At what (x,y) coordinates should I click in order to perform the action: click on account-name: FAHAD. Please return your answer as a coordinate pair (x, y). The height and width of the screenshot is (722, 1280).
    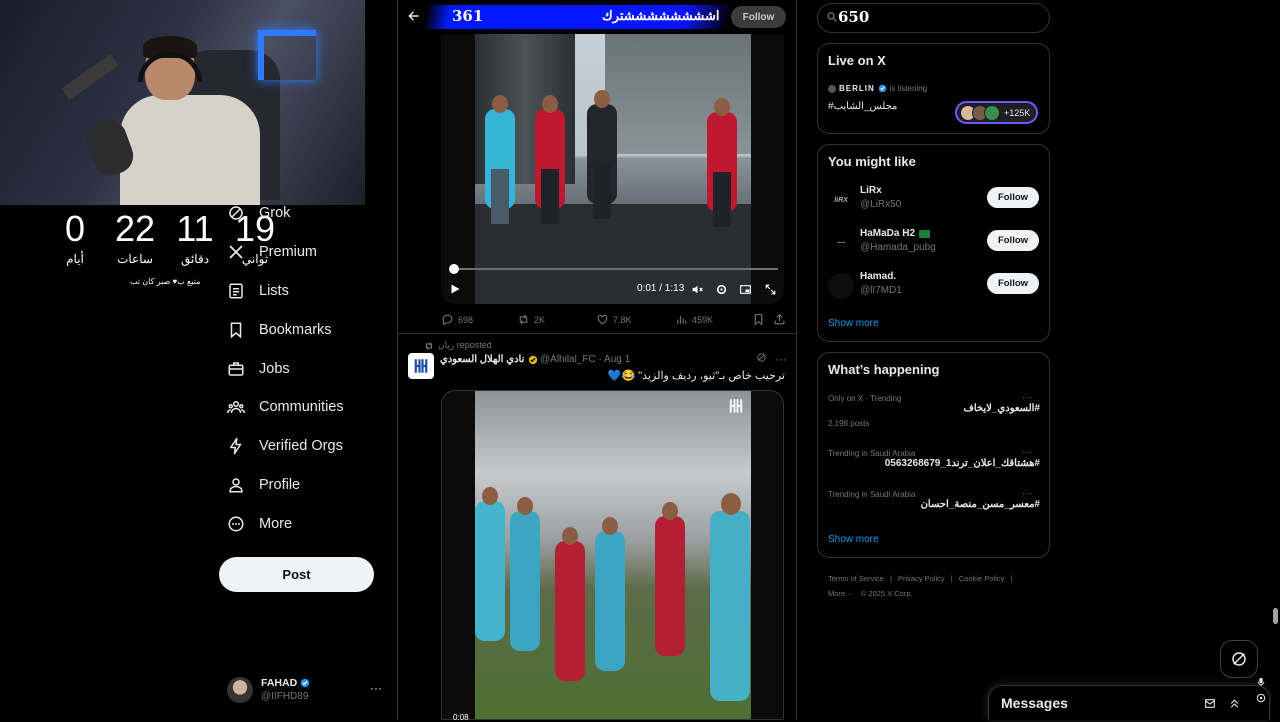
    Looking at the image, I should click on (279, 683).